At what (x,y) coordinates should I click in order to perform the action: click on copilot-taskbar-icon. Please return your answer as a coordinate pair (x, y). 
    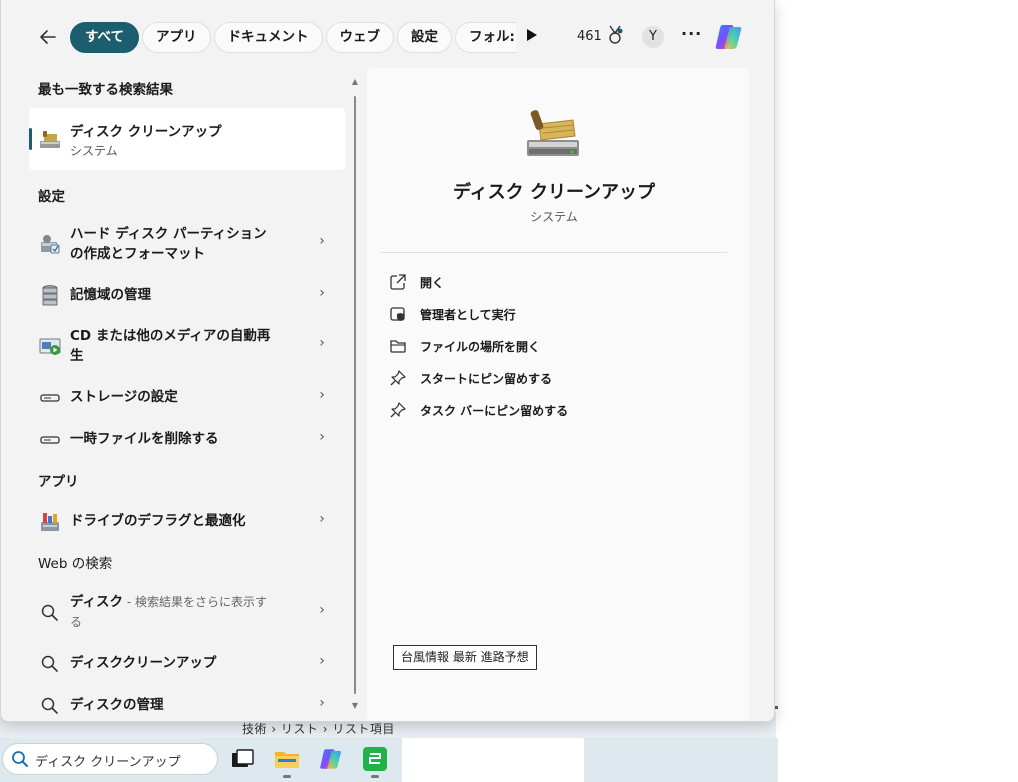
    Looking at the image, I should click on (331, 759).